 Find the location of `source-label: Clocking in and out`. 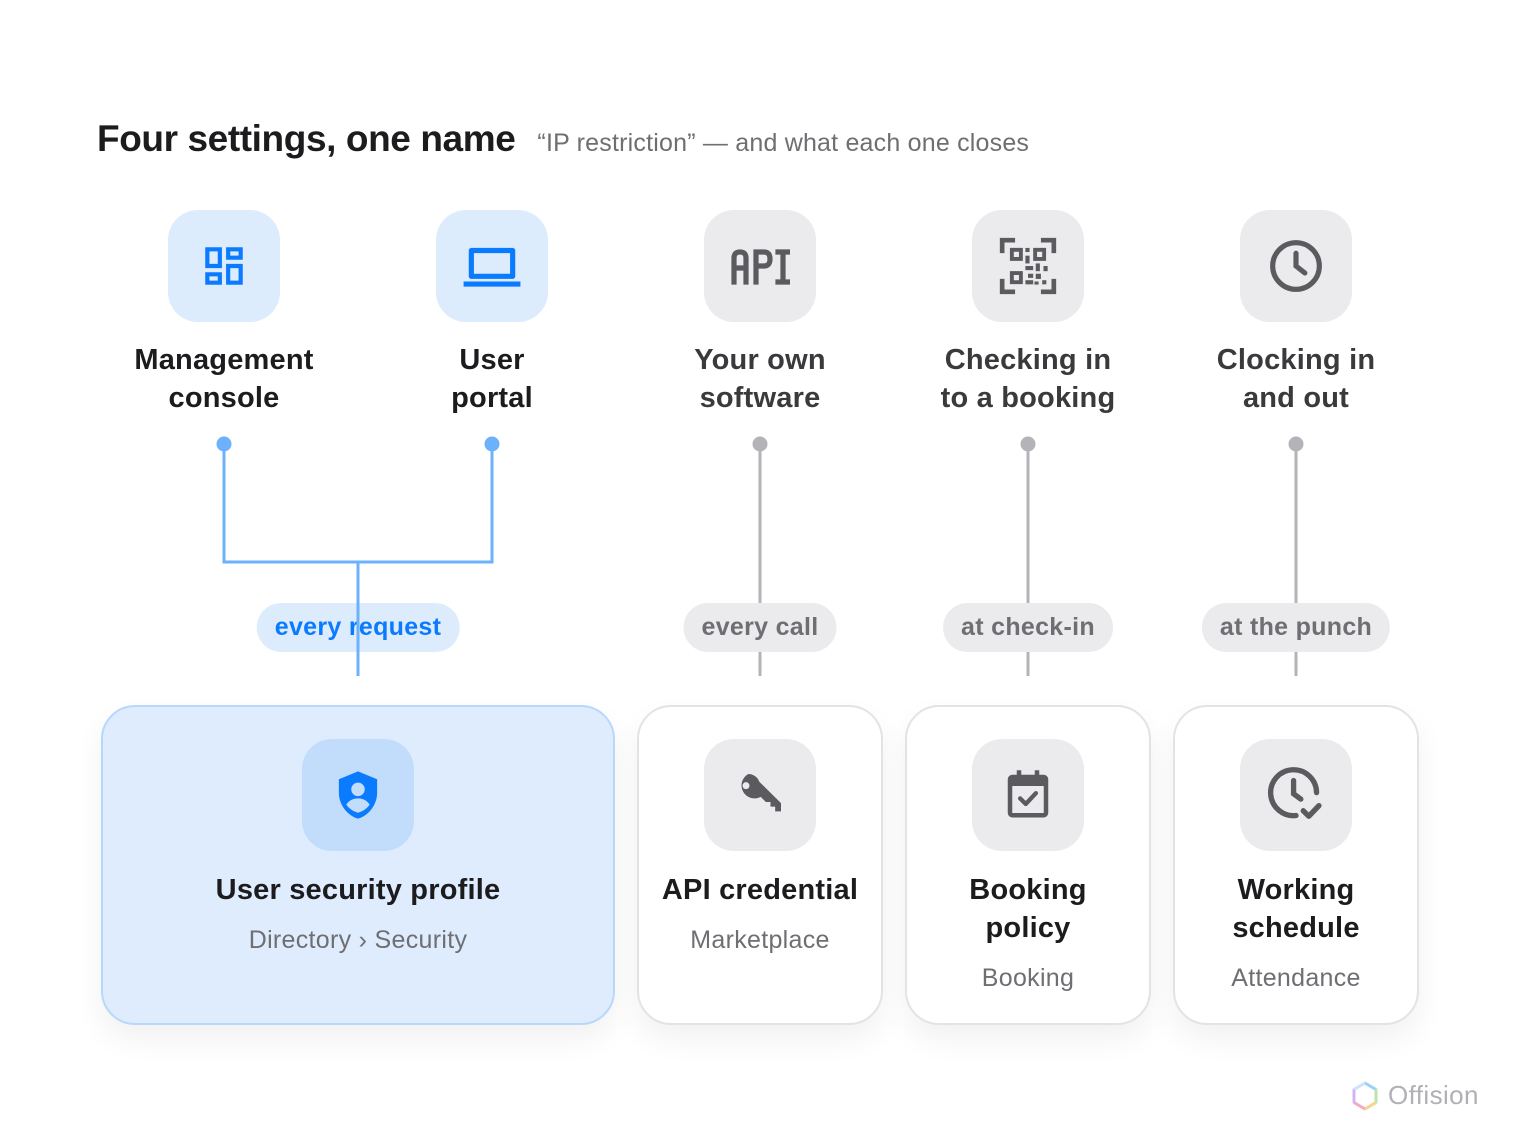

source-label: Clocking in and out is located at coordinates (1296, 379).